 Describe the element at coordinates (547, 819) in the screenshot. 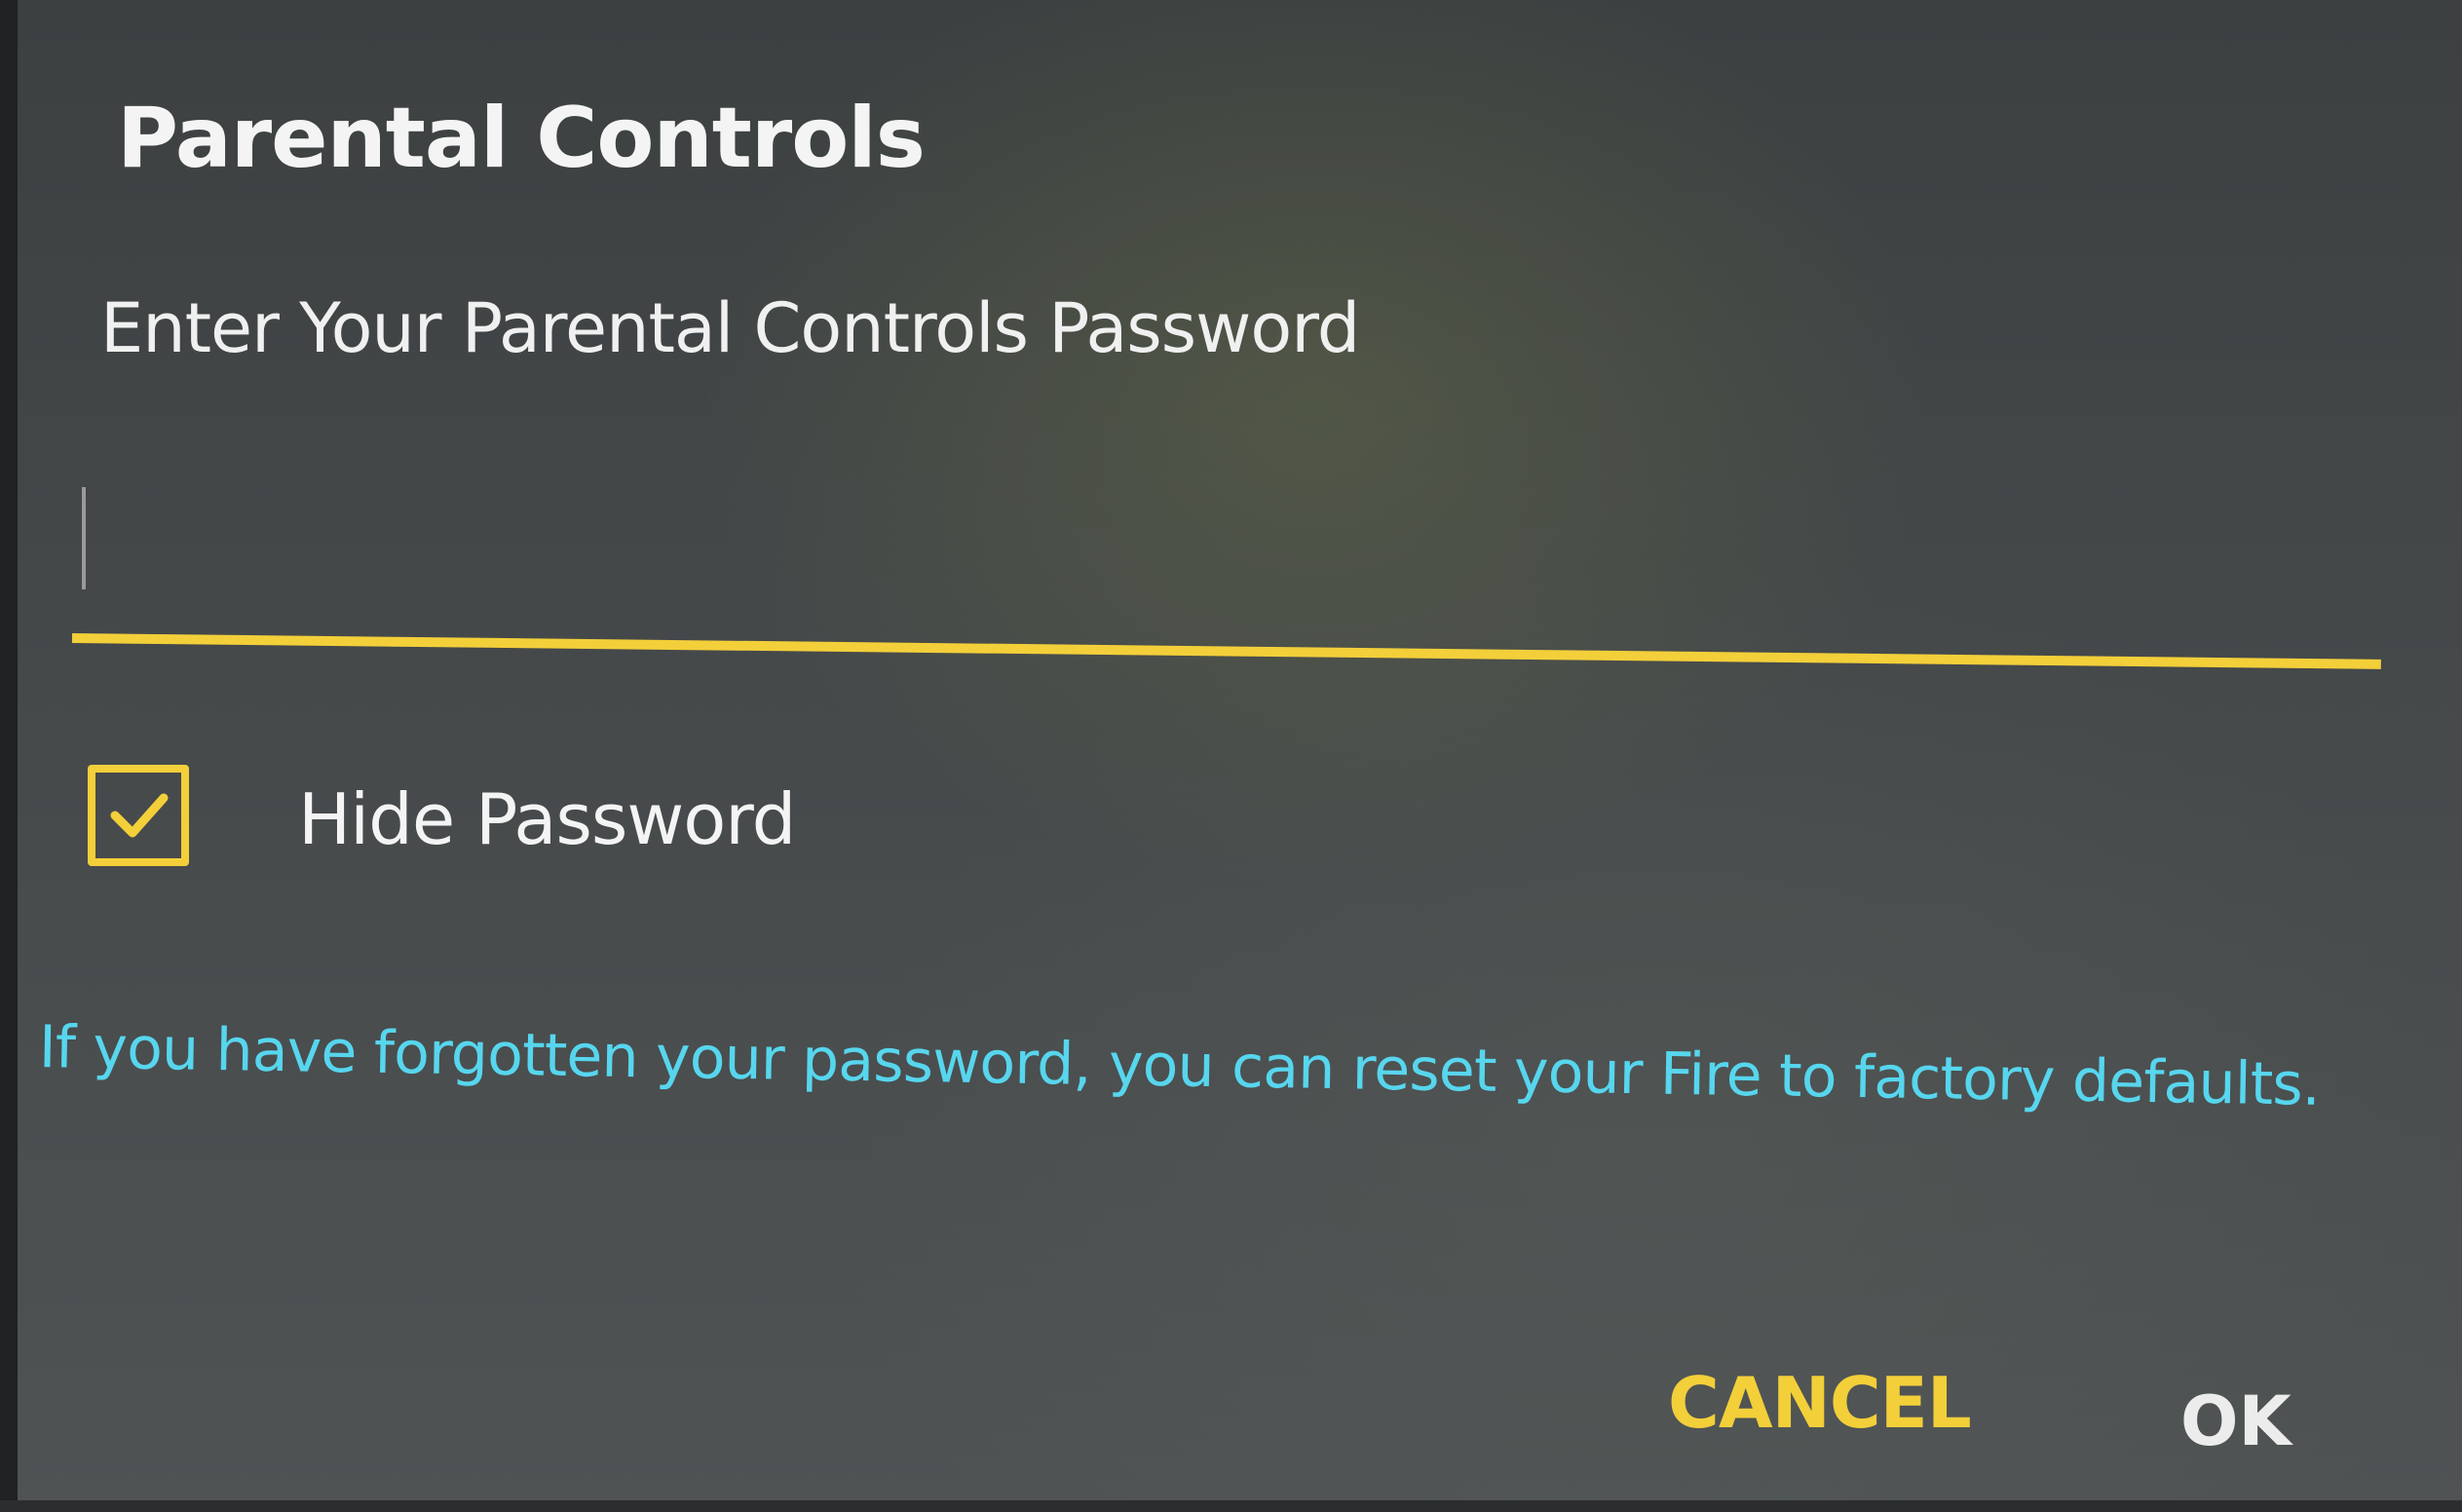

I see `hide-password-label: Hide Password` at that location.